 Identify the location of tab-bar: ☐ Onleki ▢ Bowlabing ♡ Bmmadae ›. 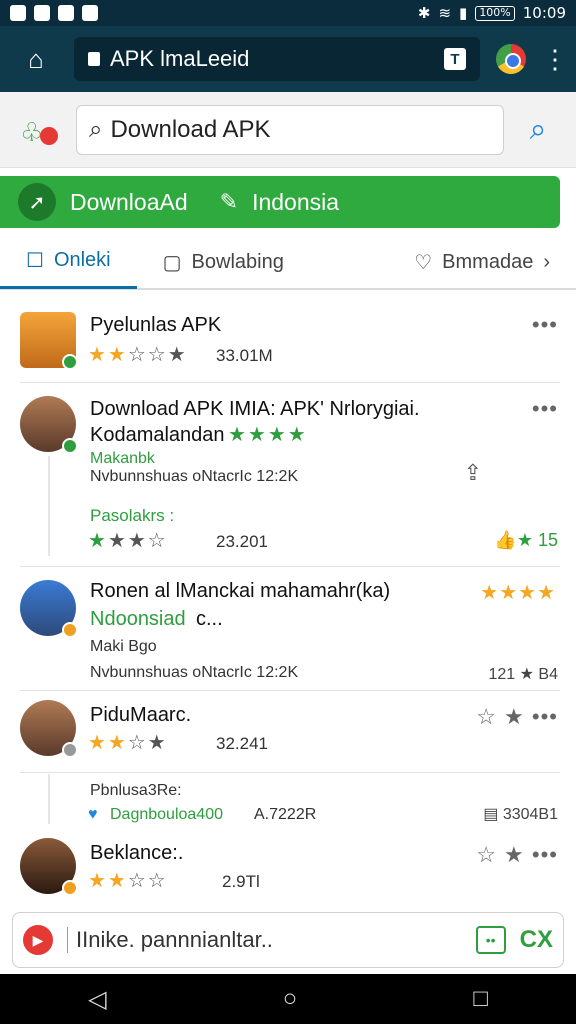
(288, 263).